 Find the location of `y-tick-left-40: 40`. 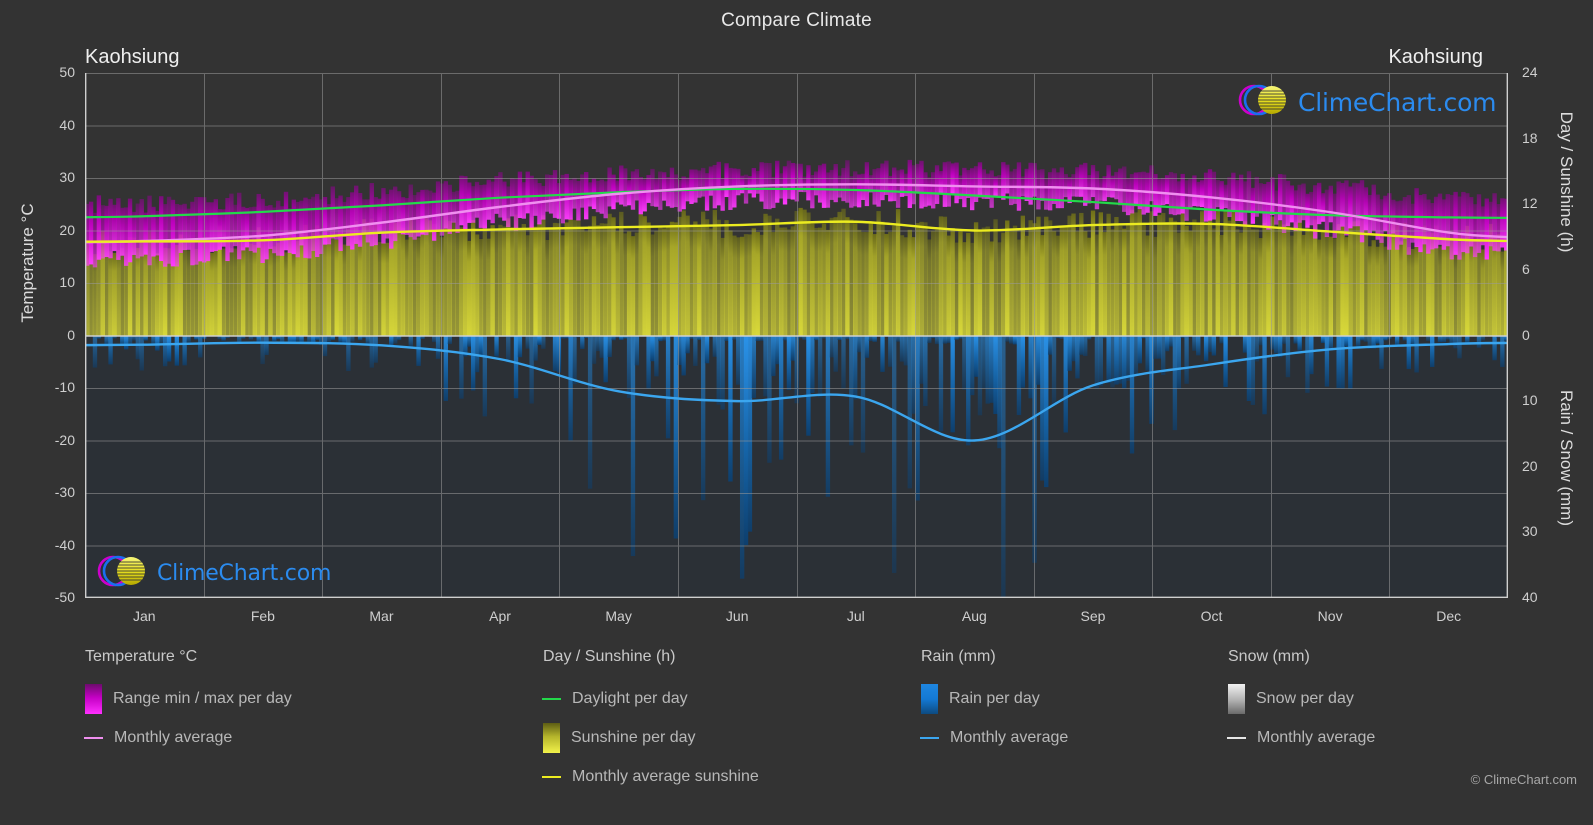

y-tick-left-40: 40 is located at coordinates (67, 124).